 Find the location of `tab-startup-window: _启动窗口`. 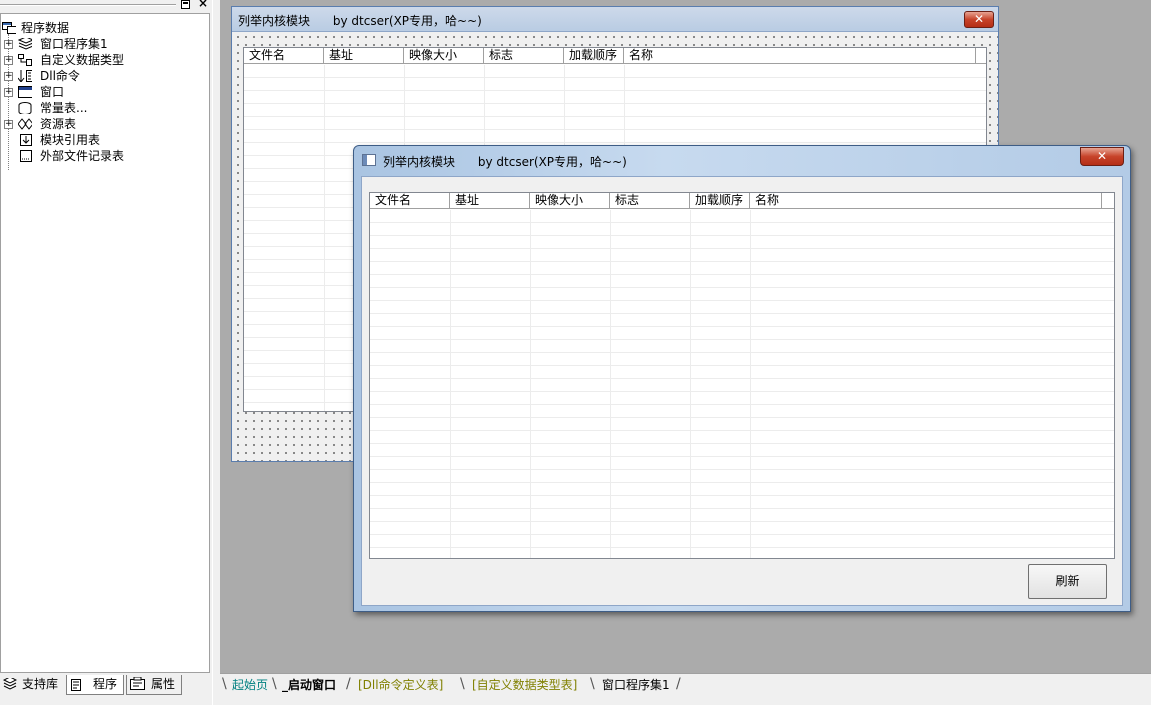

tab-startup-window: _启动窗口 is located at coordinates (309, 686).